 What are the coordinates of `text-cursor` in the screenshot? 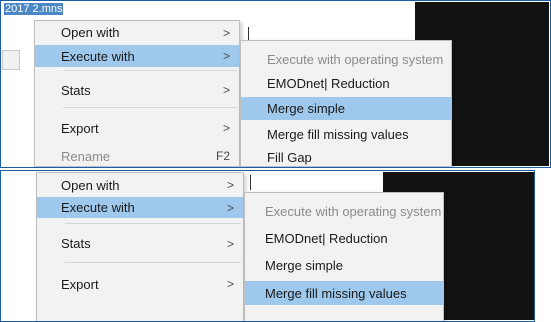 It's located at (250, 182).